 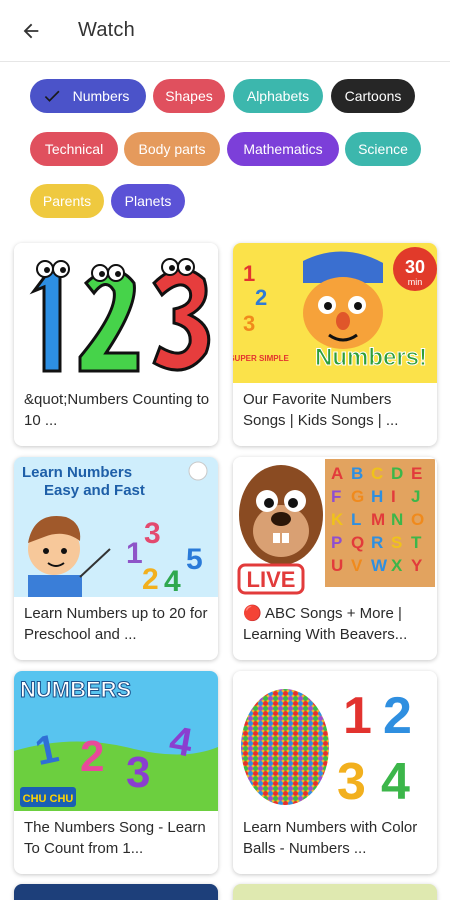 I want to click on svg-text: D, so click(x=397, y=473).